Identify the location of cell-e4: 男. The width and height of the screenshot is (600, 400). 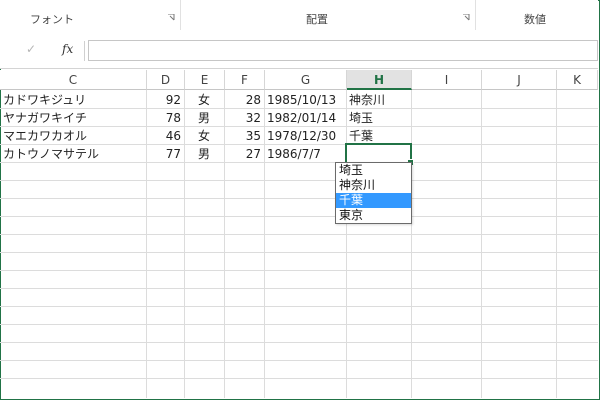
(204, 154).